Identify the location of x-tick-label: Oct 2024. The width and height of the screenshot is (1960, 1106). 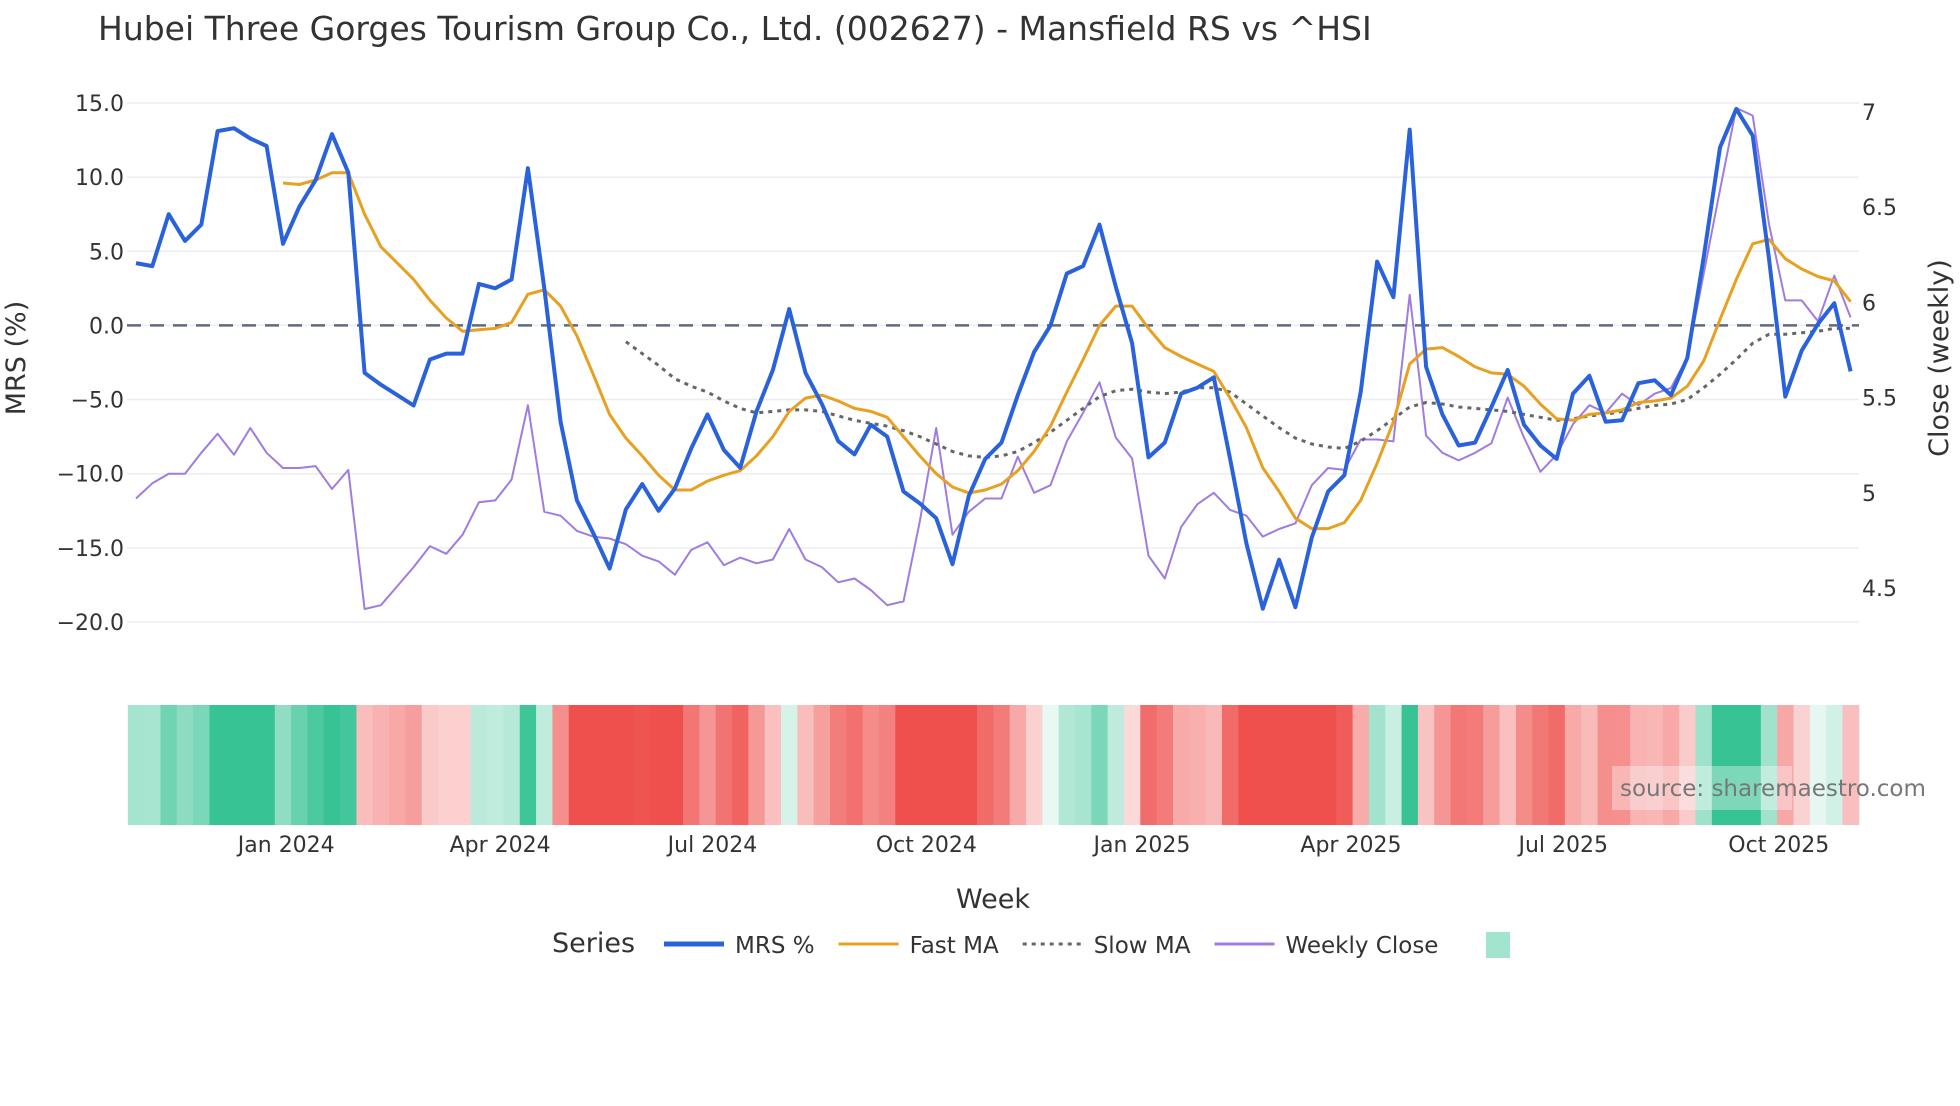
(926, 845).